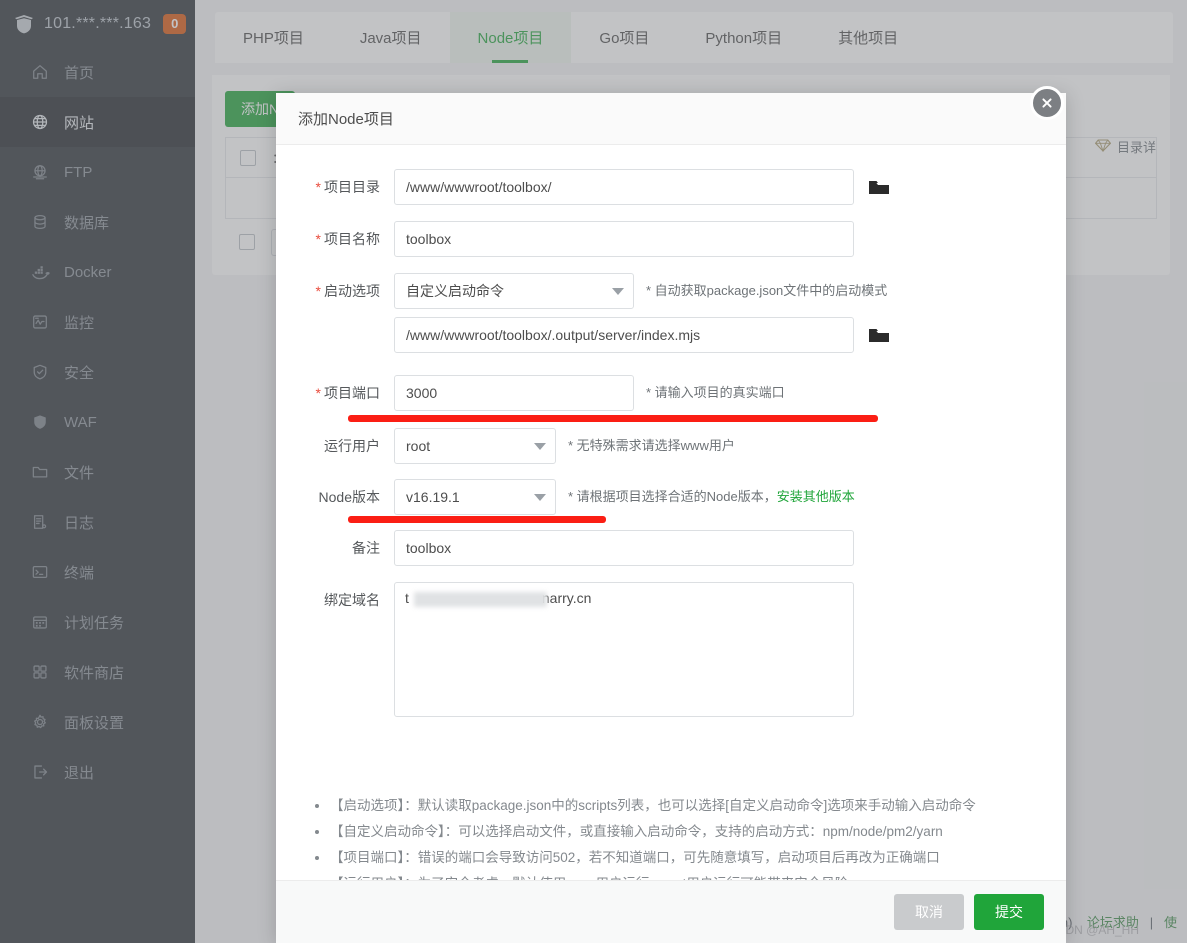 Image resolution: width=1187 pixels, height=943 pixels. What do you see at coordinates (671, 393) in the screenshot?
I see `field-project-port: *项目端口 * 请输入项目的真实端口` at bounding box center [671, 393].